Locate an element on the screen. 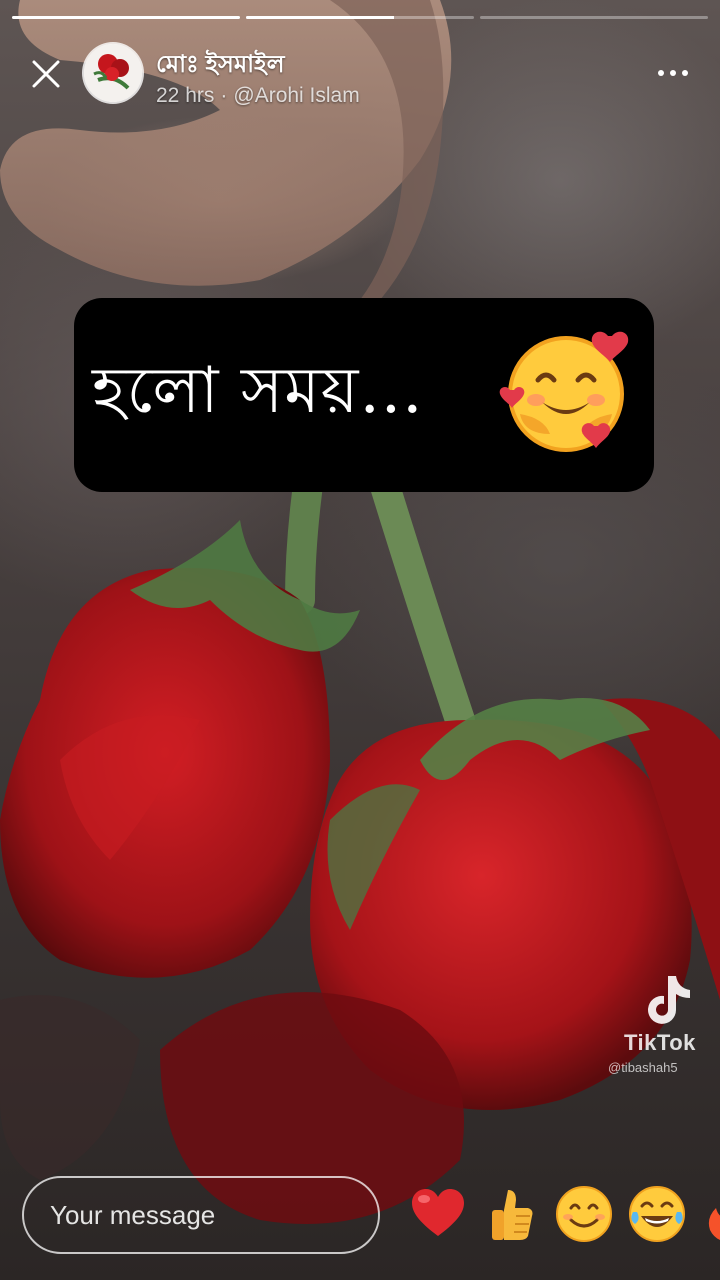 The height and width of the screenshot is (1280, 720). story-progress is located at coordinates (360, 18).